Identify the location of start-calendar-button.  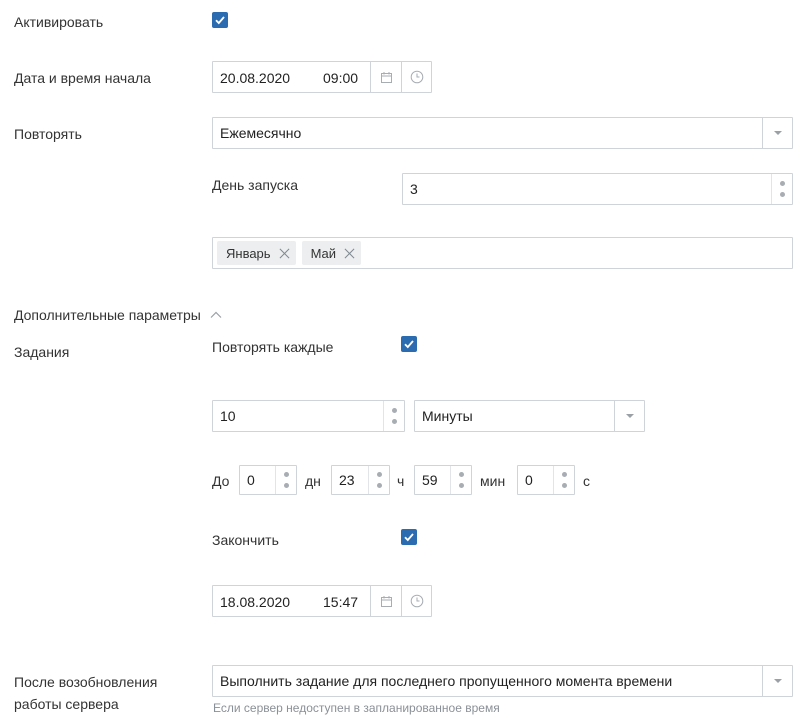
(385, 77).